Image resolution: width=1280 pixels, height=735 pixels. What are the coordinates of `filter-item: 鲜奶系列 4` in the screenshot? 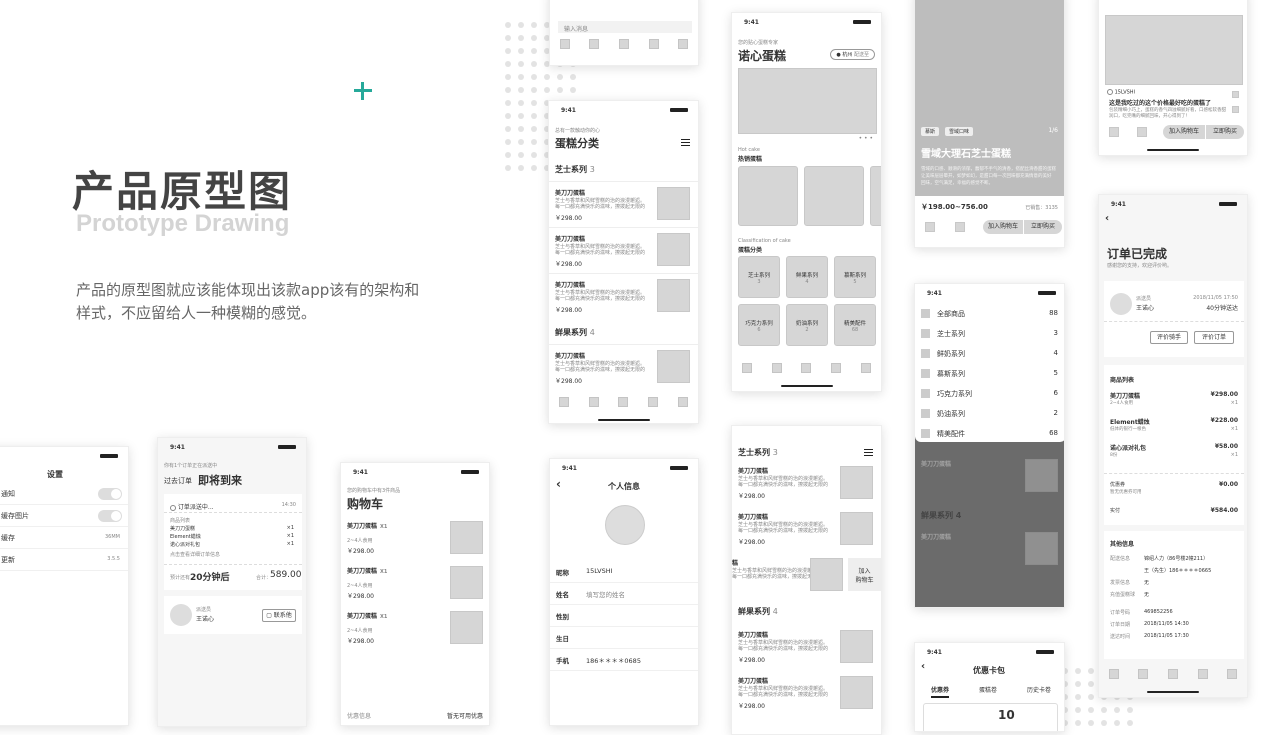 It's located at (989, 354).